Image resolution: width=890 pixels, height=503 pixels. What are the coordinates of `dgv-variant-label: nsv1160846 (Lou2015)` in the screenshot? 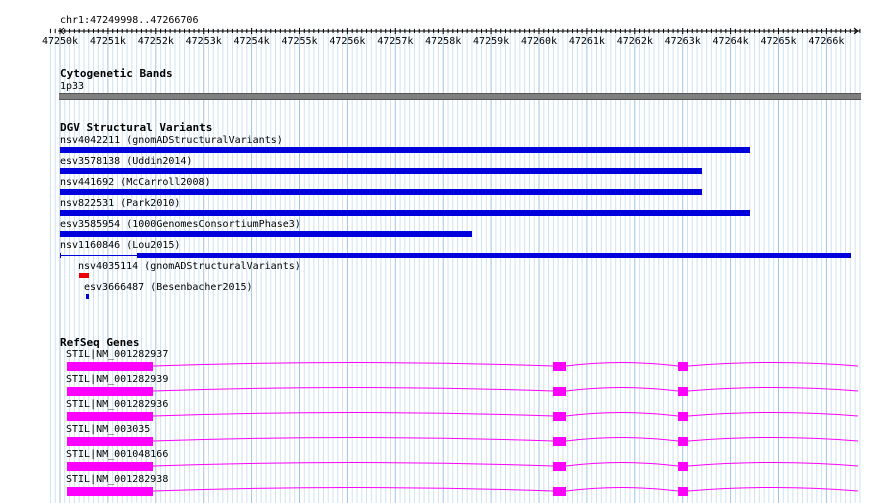 It's located at (120, 245).